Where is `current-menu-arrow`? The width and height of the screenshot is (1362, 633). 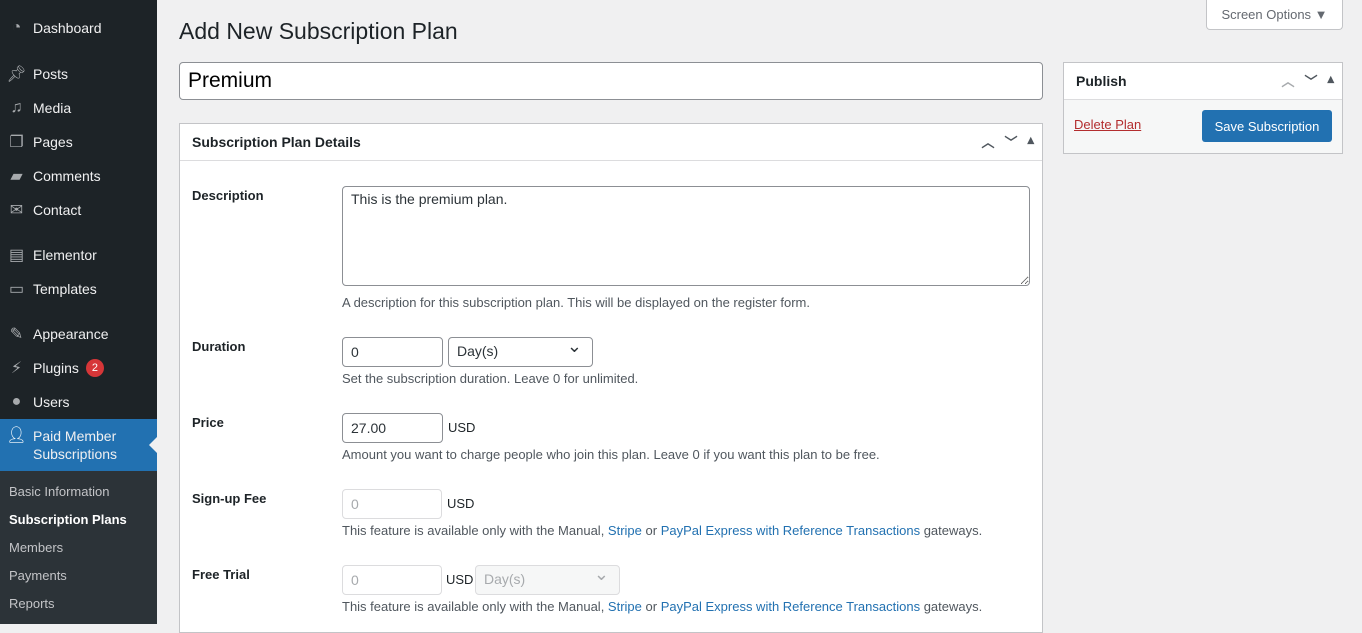
current-menu-arrow is located at coordinates (149, 445).